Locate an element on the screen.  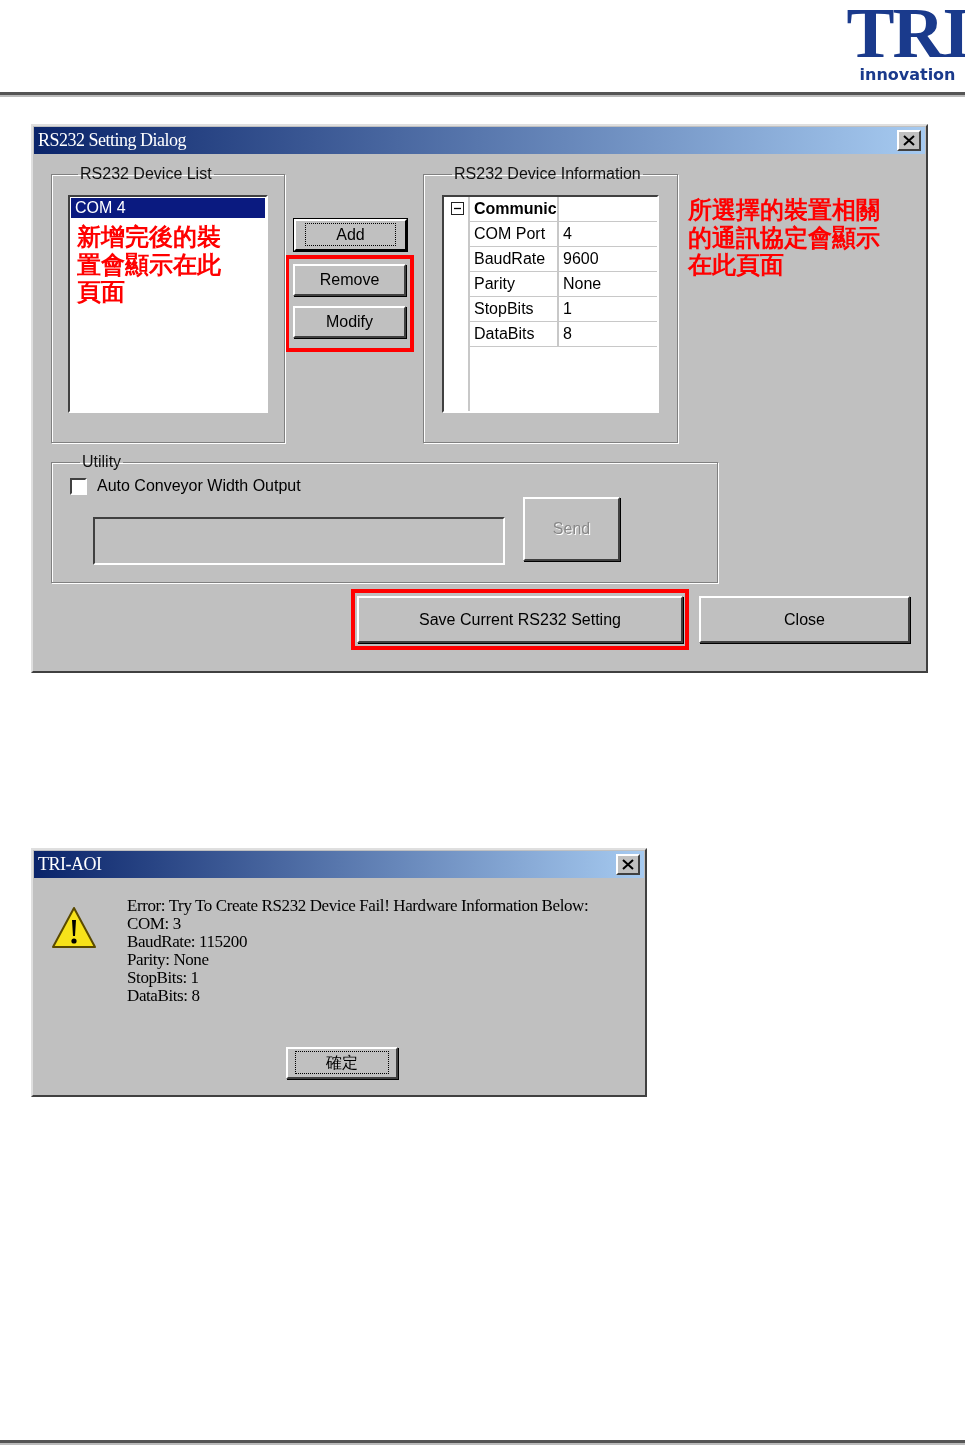
category-label: Communic is located at coordinates (514, 209).